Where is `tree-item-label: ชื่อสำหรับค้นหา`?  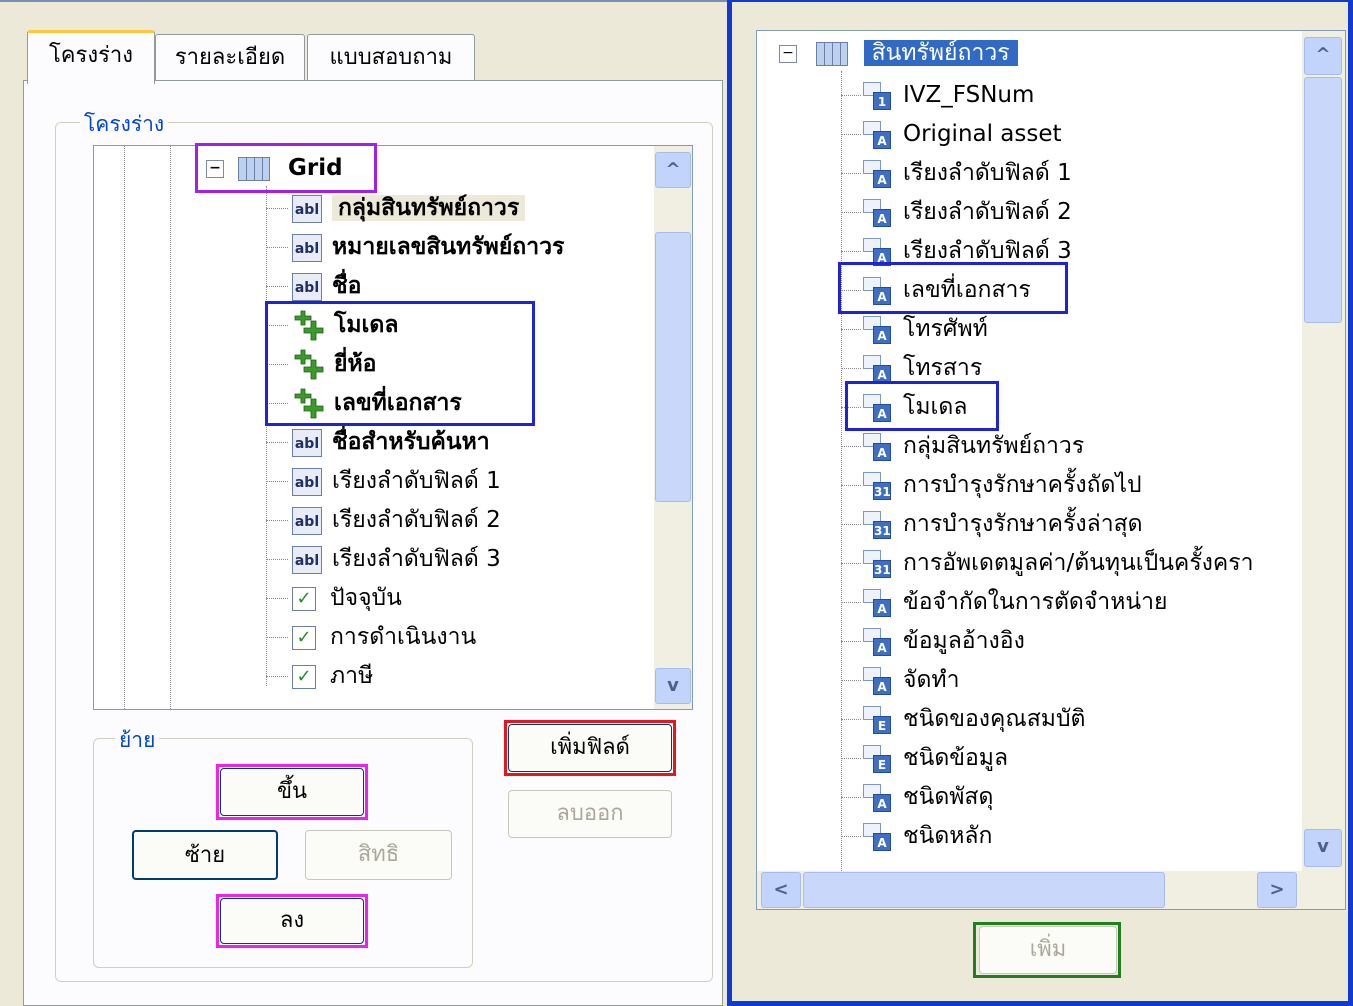
tree-item-label: ชื่อสำหรับค้นหา is located at coordinates (411, 442).